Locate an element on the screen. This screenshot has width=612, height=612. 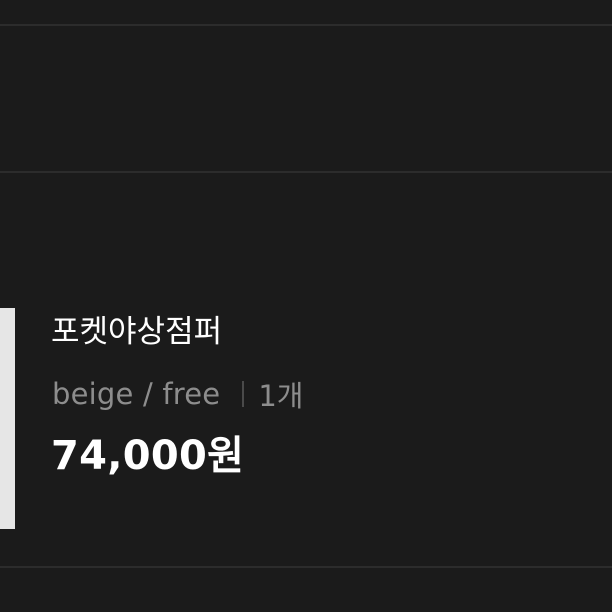
product-option: beige / free is located at coordinates (136, 394).